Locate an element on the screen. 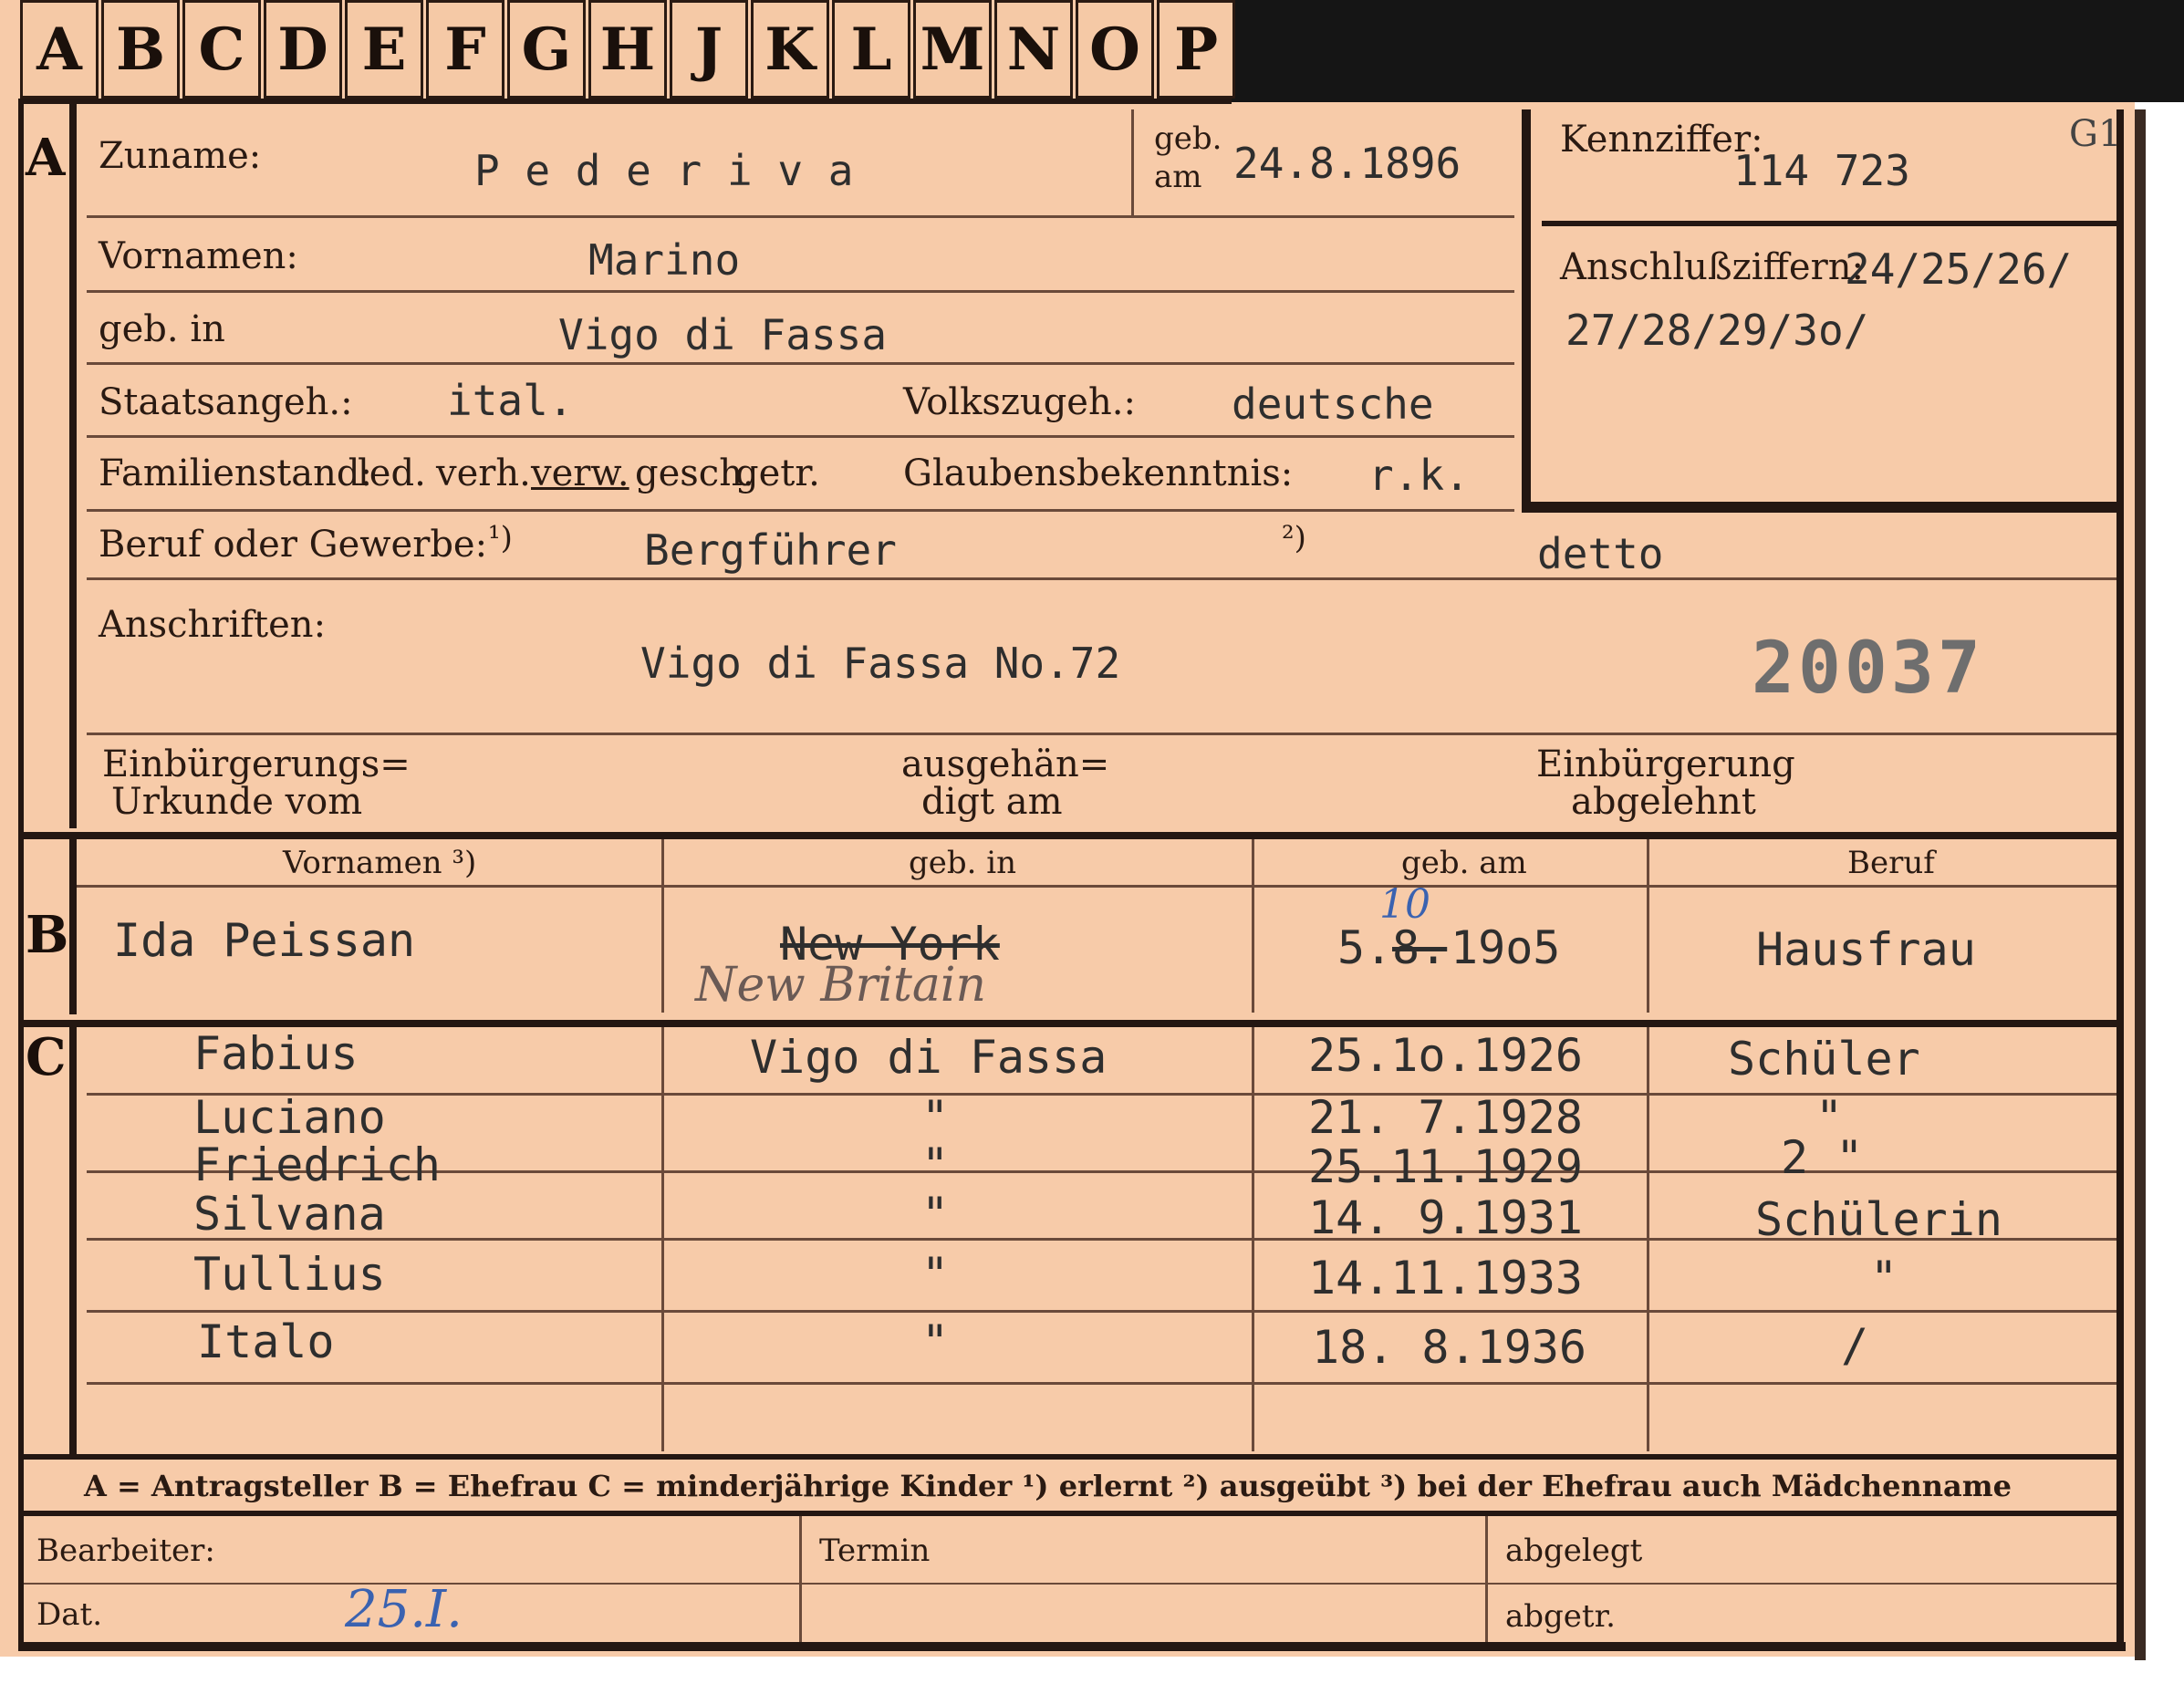  child-occupation: 2 " is located at coordinates (1822, 1157).